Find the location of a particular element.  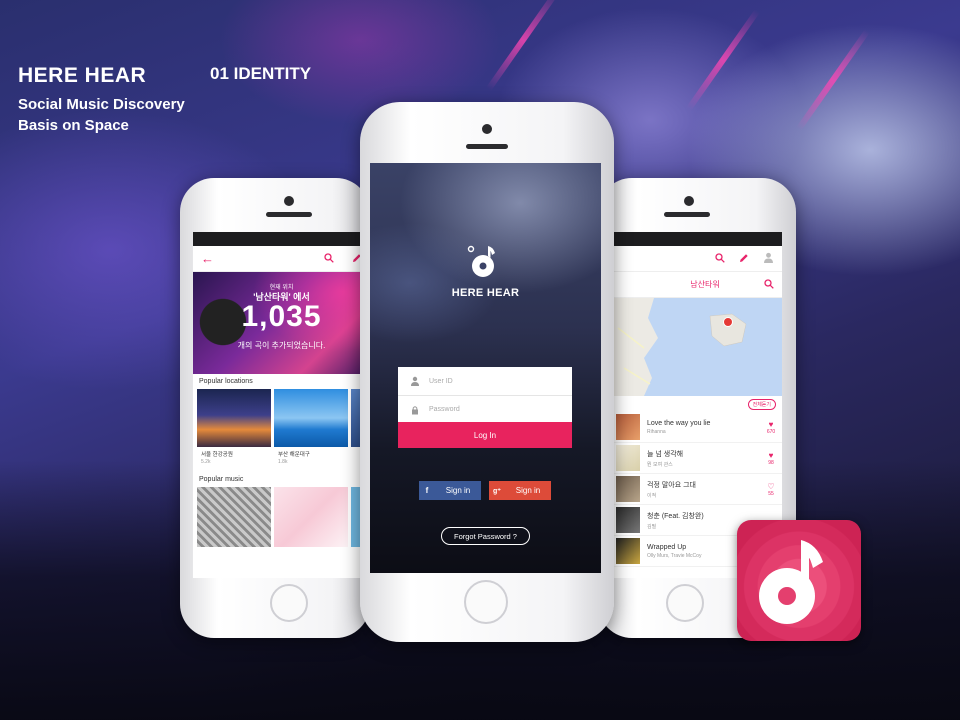

hero-added-text: 개의 곡이 추가되었습니다. is located at coordinates (281, 345).